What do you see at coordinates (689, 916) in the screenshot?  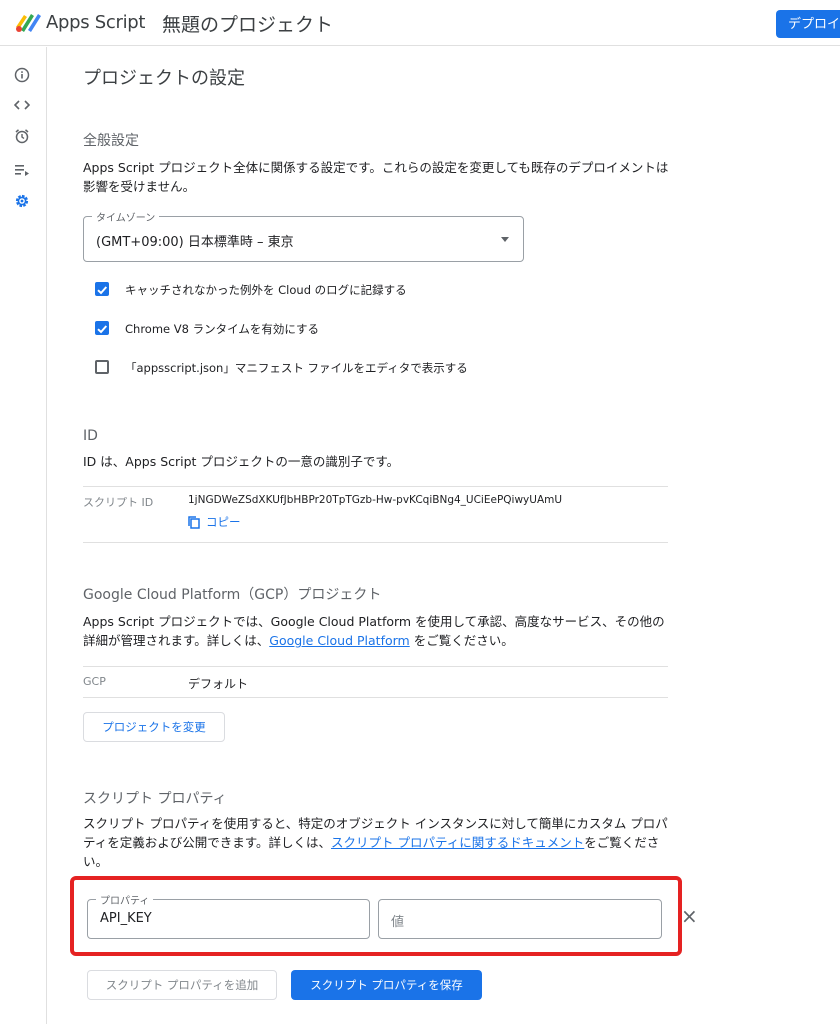 I see `delete-property-icon: ×` at bounding box center [689, 916].